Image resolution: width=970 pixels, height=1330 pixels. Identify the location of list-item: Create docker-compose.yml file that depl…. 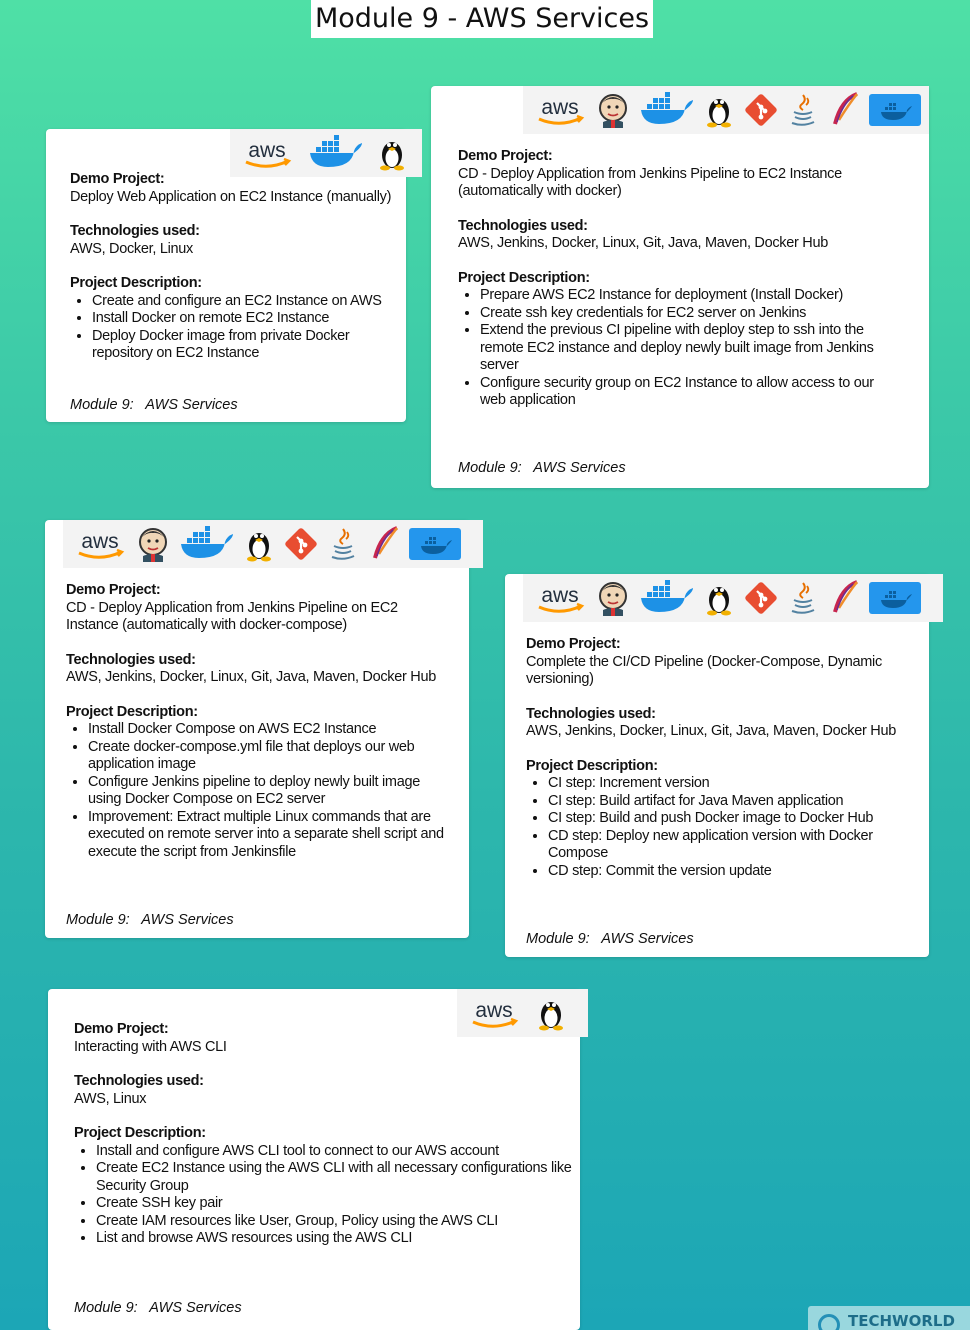
(266, 756).